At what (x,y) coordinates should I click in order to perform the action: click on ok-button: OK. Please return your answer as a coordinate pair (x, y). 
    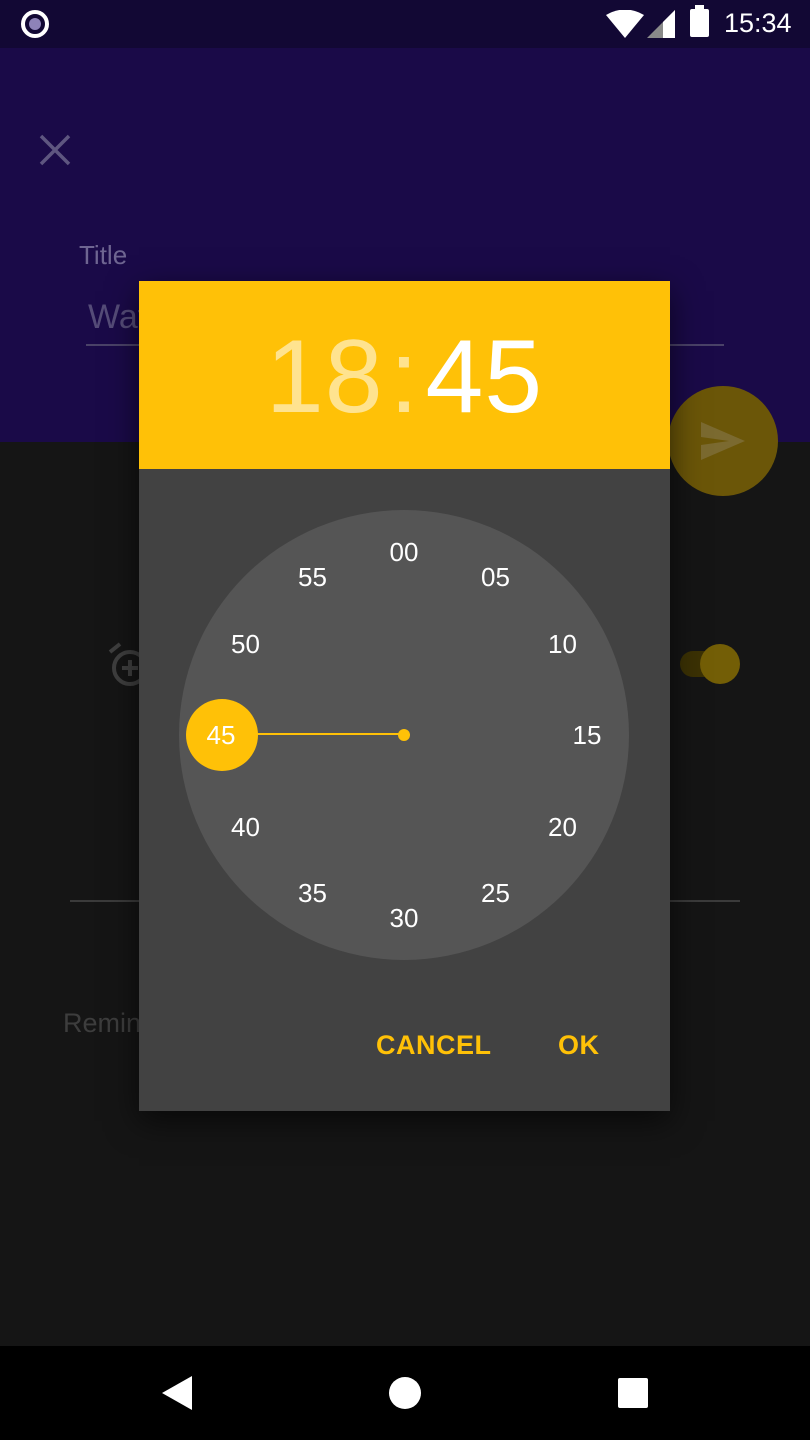
    Looking at the image, I should click on (579, 1045).